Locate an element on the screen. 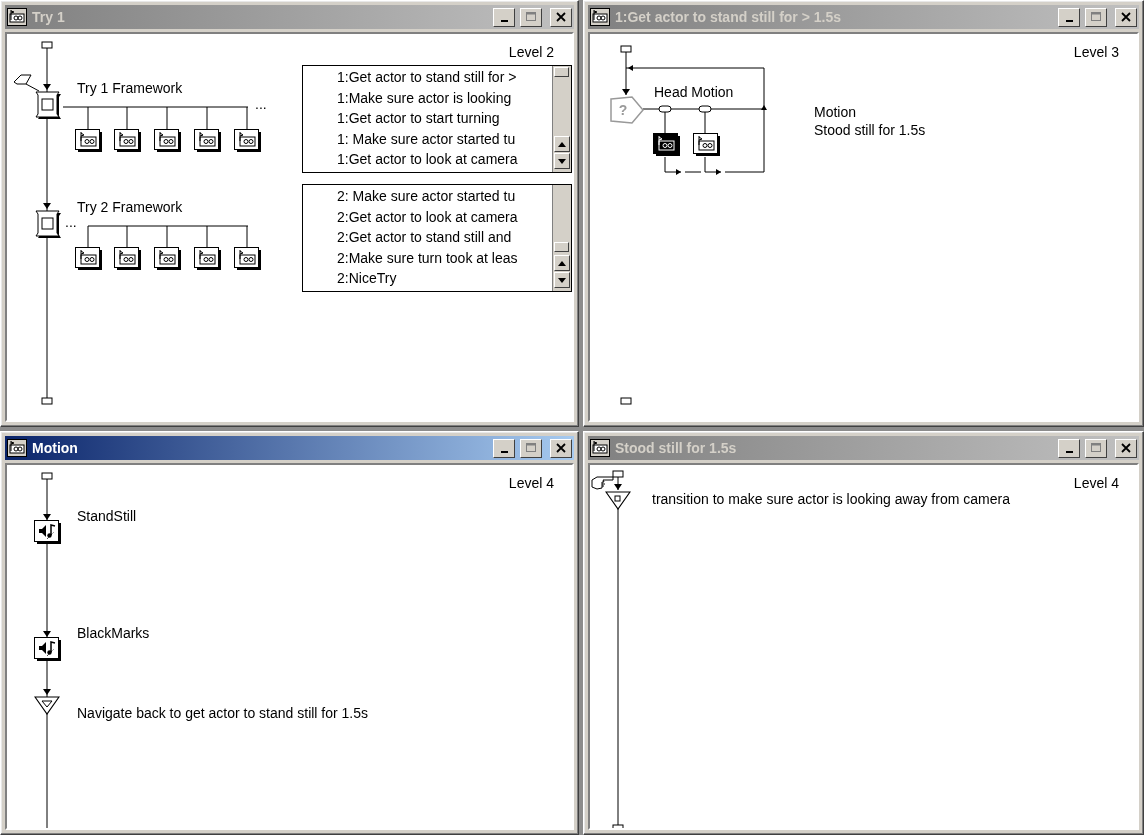  list-item: 1:Get actor to start turning is located at coordinates (444, 118).